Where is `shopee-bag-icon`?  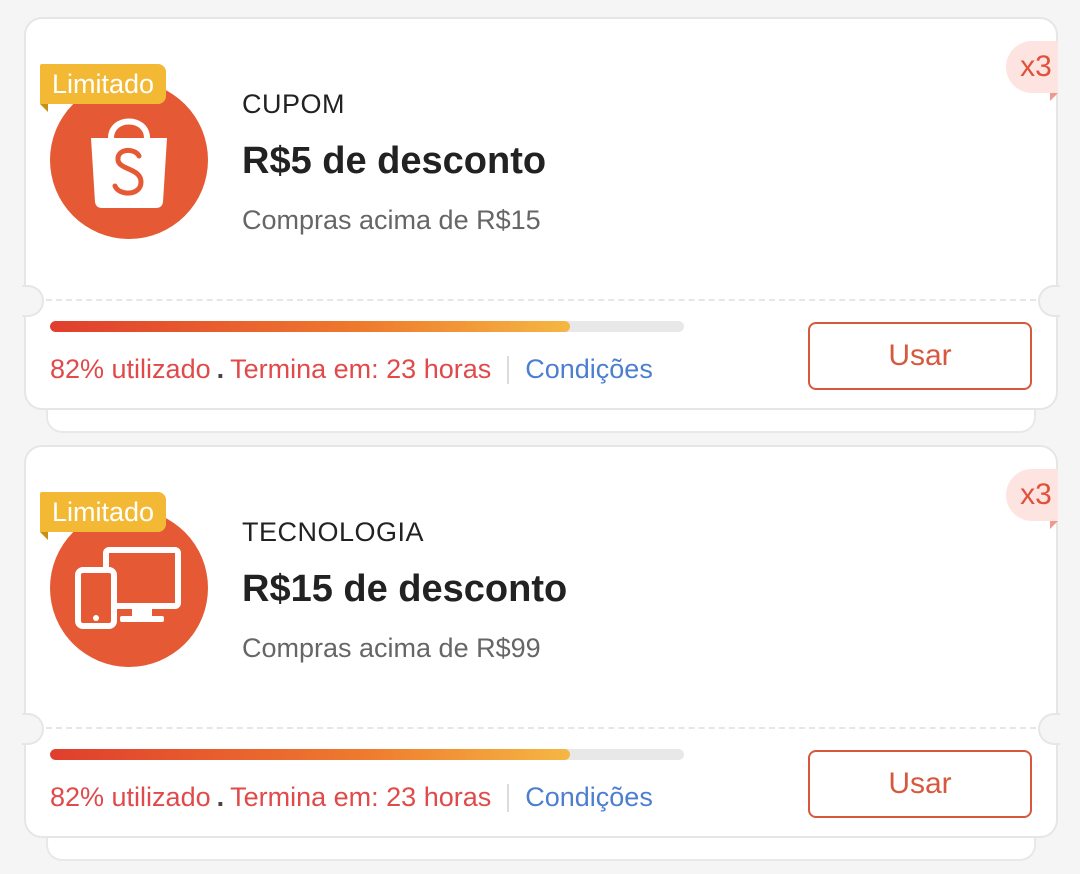
shopee-bag-icon is located at coordinates (129, 160).